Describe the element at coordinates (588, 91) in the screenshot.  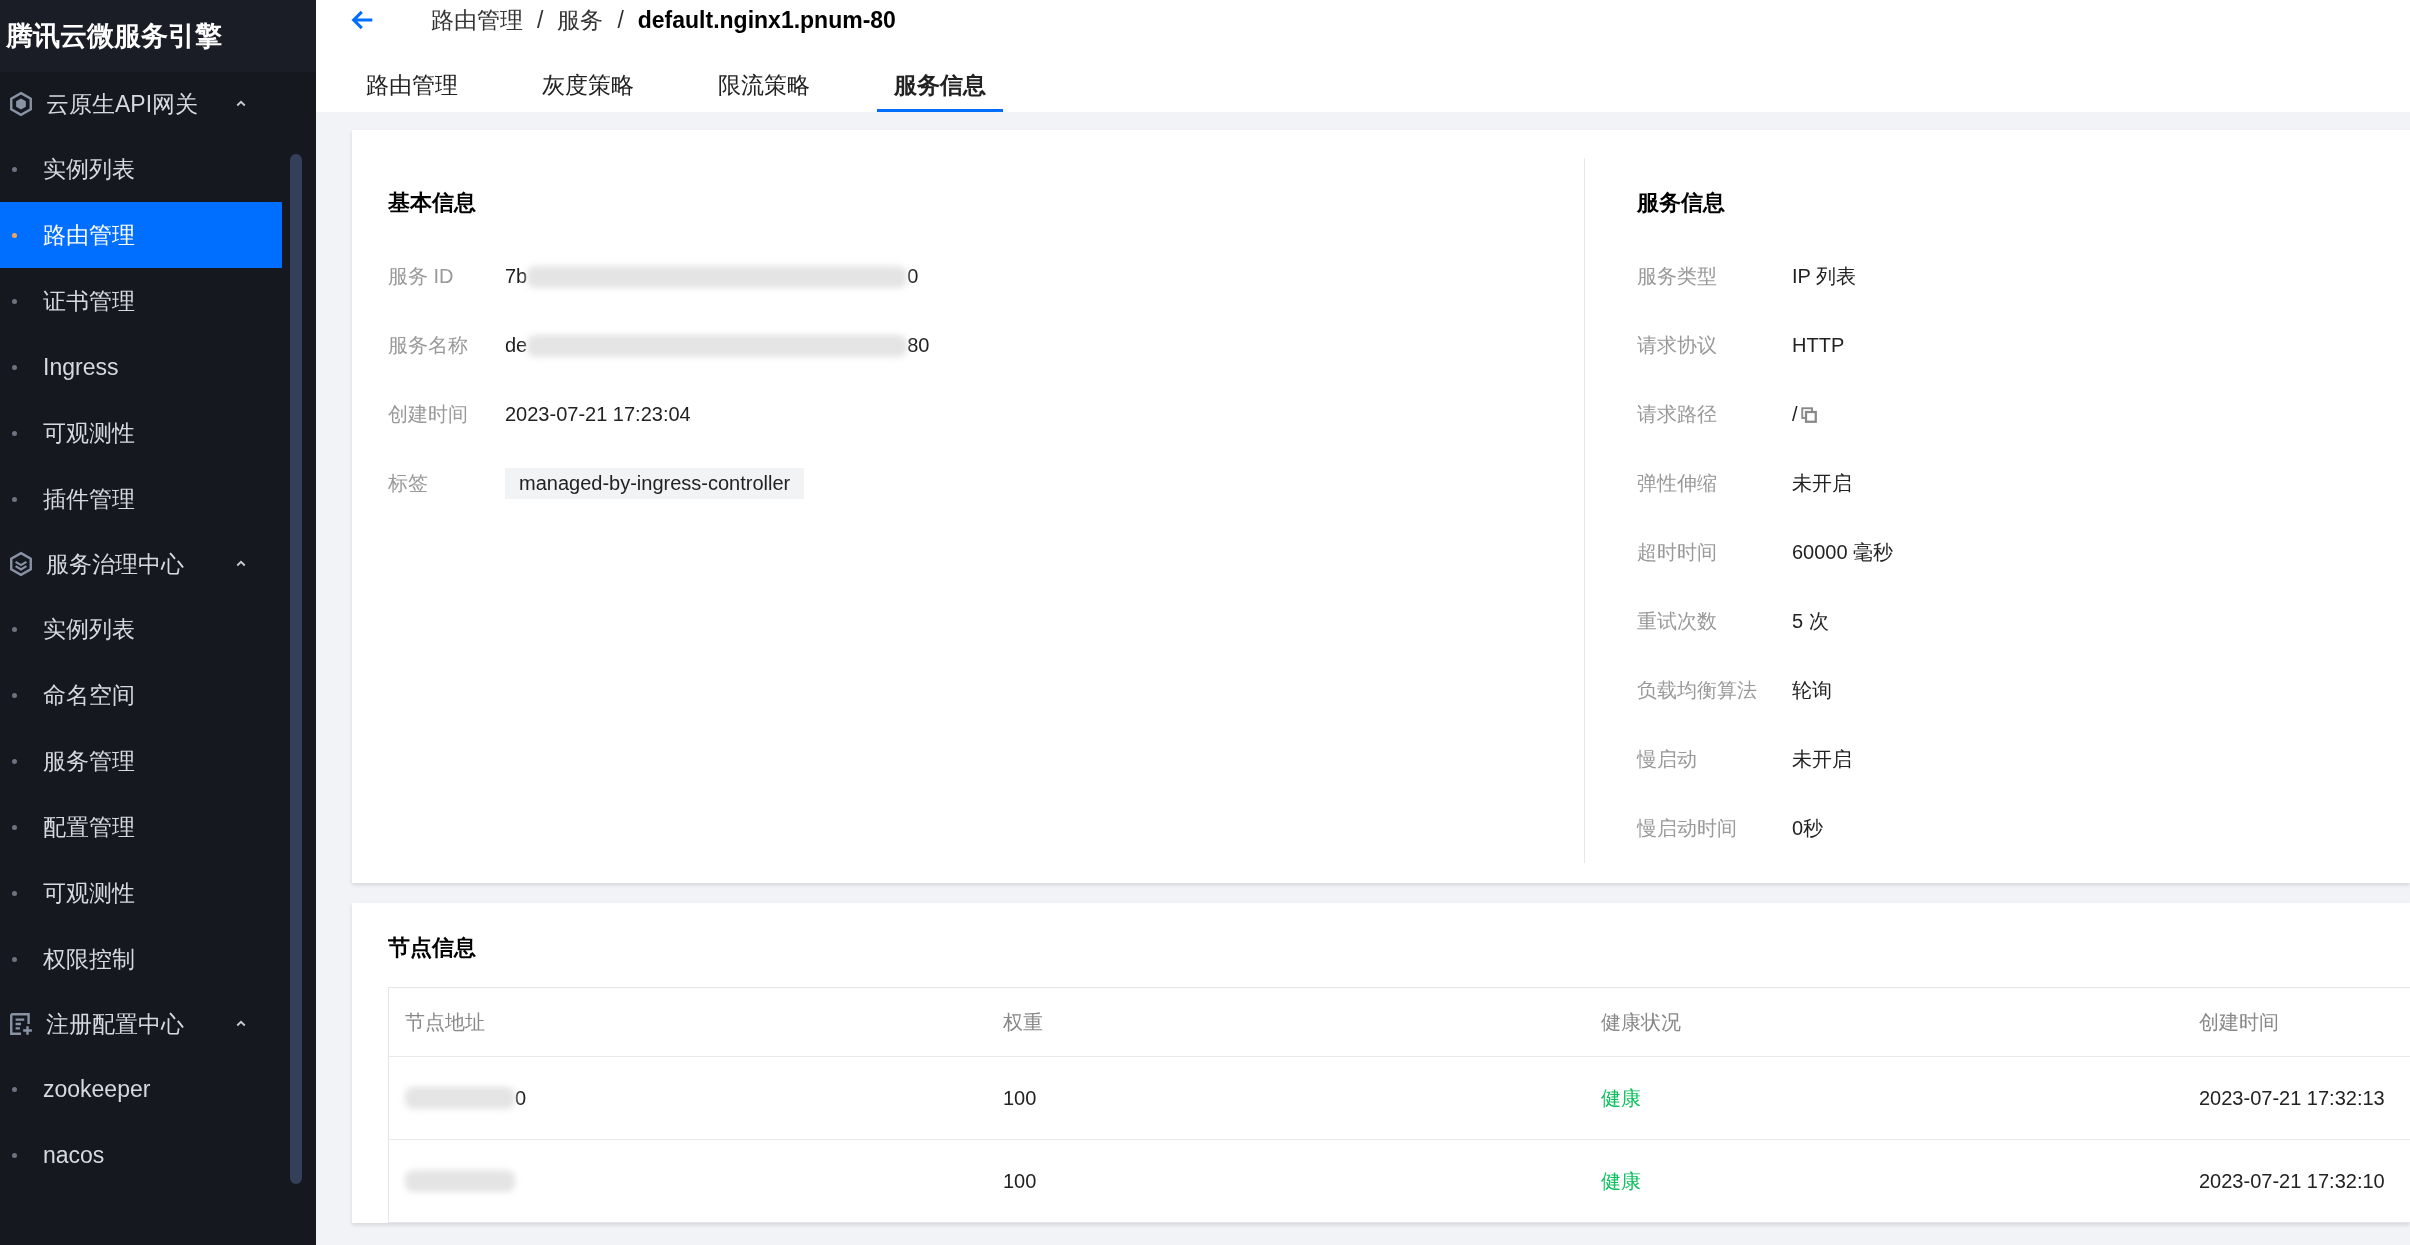
I see `tab: 灰度策略` at that location.